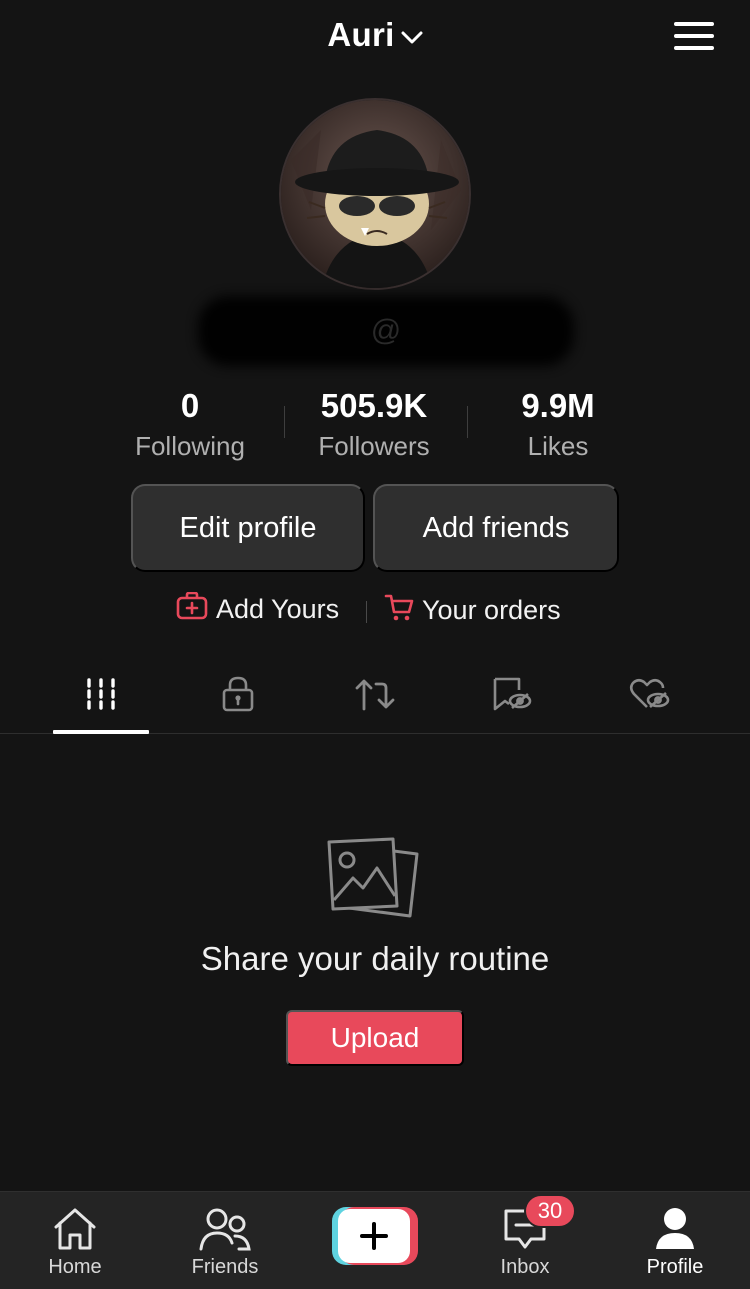  Describe the element at coordinates (248, 528) in the screenshot. I see `edit-profile-button: Edit profile` at that location.